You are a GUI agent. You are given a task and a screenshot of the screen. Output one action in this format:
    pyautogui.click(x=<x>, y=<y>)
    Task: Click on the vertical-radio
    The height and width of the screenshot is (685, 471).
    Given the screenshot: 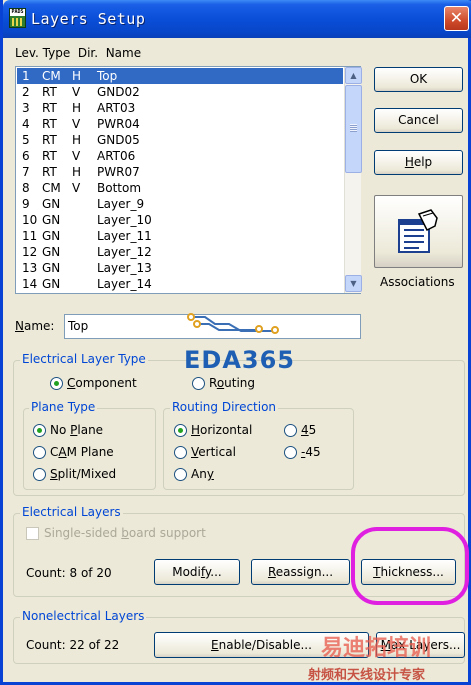 What is the action you would take?
    pyautogui.click(x=180, y=452)
    